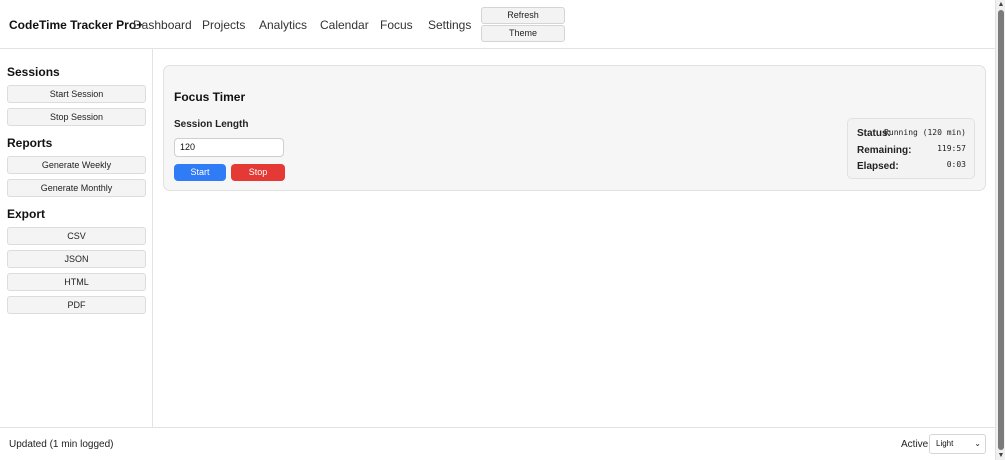 This screenshot has width=1005, height=460. Describe the element at coordinates (229, 147) in the screenshot. I see `session-length-input: 120` at that location.